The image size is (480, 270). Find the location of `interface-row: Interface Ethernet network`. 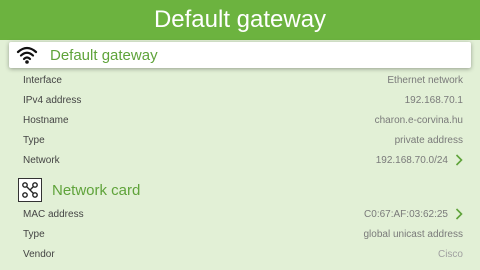

interface-row: Interface Ethernet network is located at coordinates (243, 80).